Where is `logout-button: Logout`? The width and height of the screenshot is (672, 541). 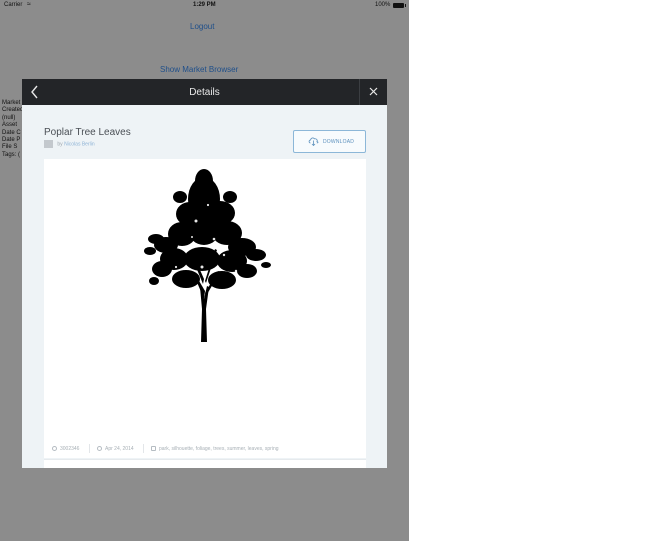
logout-button: Logout is located at coordinates (202, 26).